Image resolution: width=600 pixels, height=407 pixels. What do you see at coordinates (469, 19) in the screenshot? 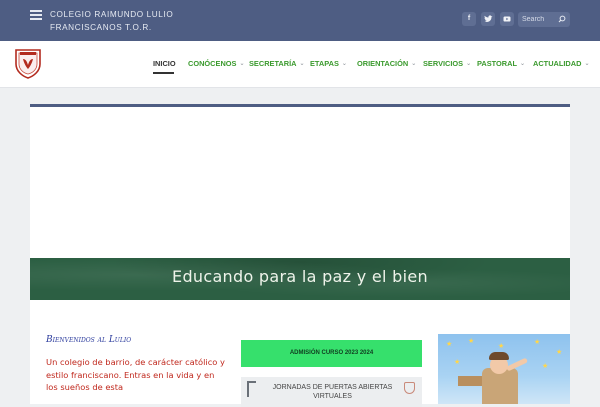
I see `facebook-icon: f` at bounding box center [469, 19].